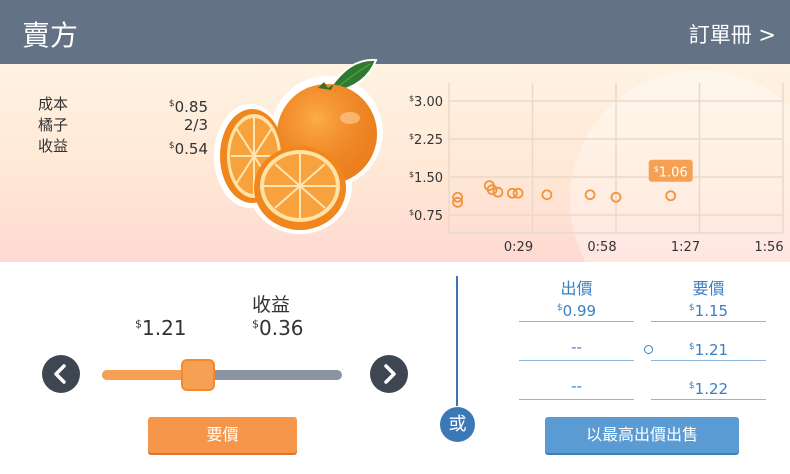 The image size is (790, 474). I want to click on chevron-left-icon, so click(60, 374).